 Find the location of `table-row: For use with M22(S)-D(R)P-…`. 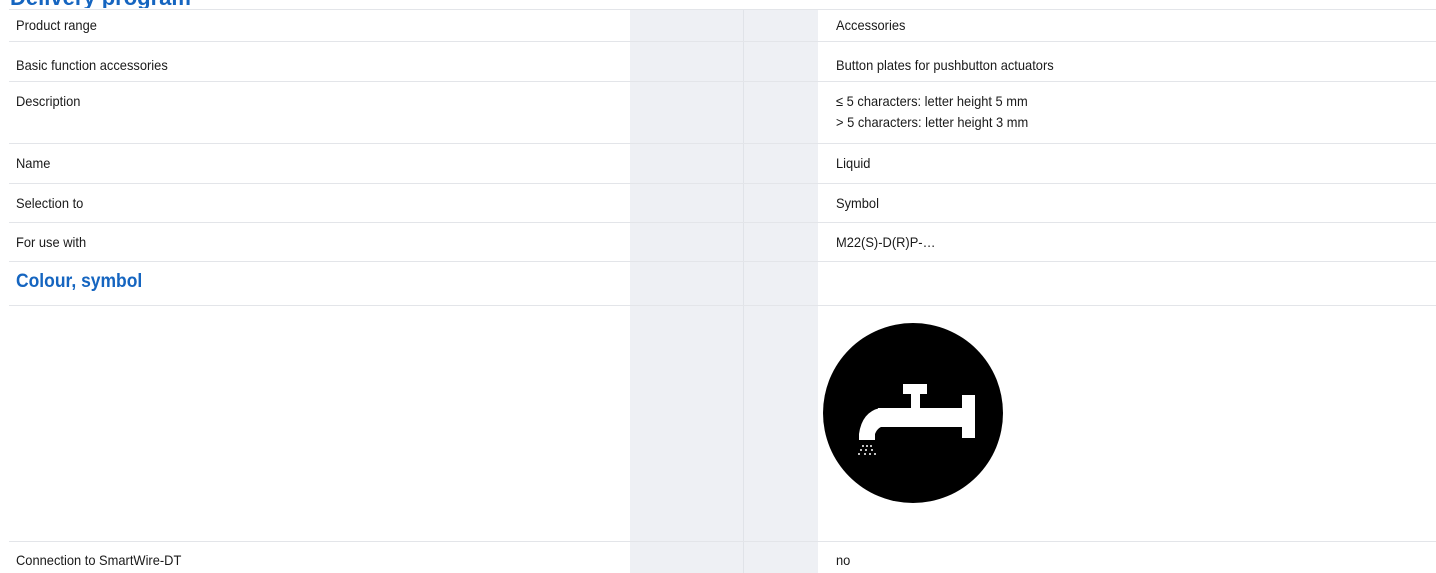

table-row: For use with M22(S)-D(R)P-… is located at coordinates (722, 242).